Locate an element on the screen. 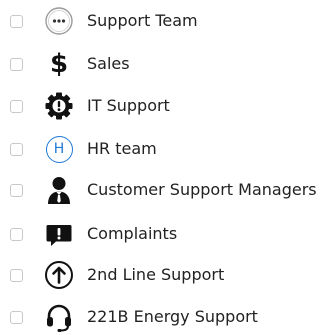  team-label: Sales is located at coordinates (108, 63).